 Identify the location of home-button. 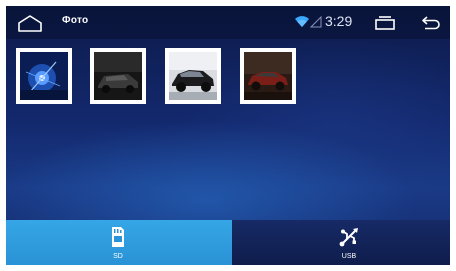
(30, 23).